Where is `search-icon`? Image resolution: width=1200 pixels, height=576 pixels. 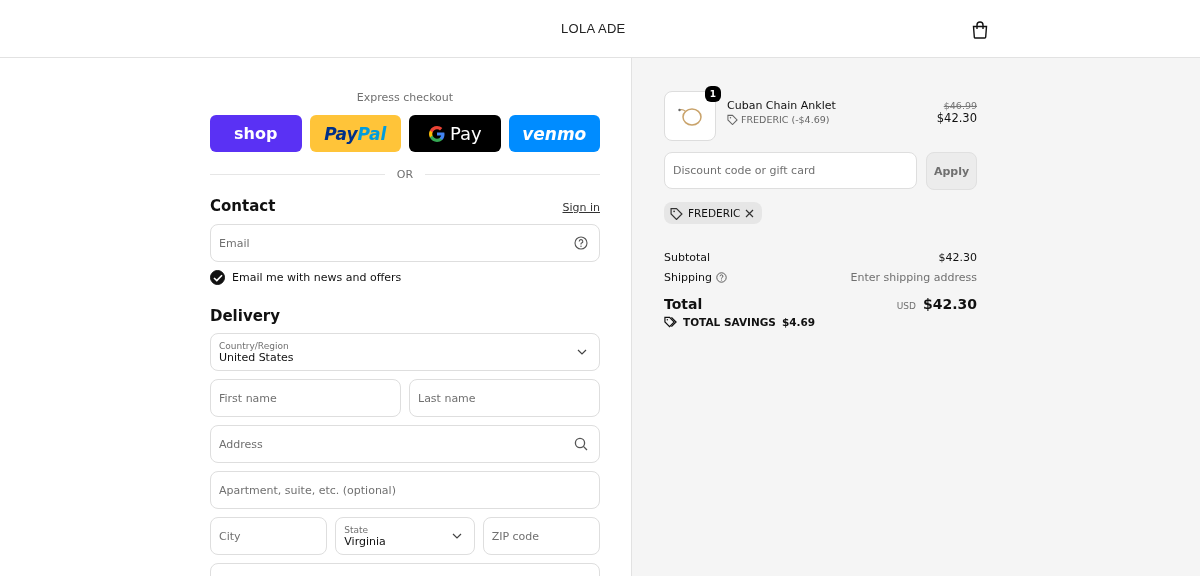 search-icon is located at coordinates (581, 444).